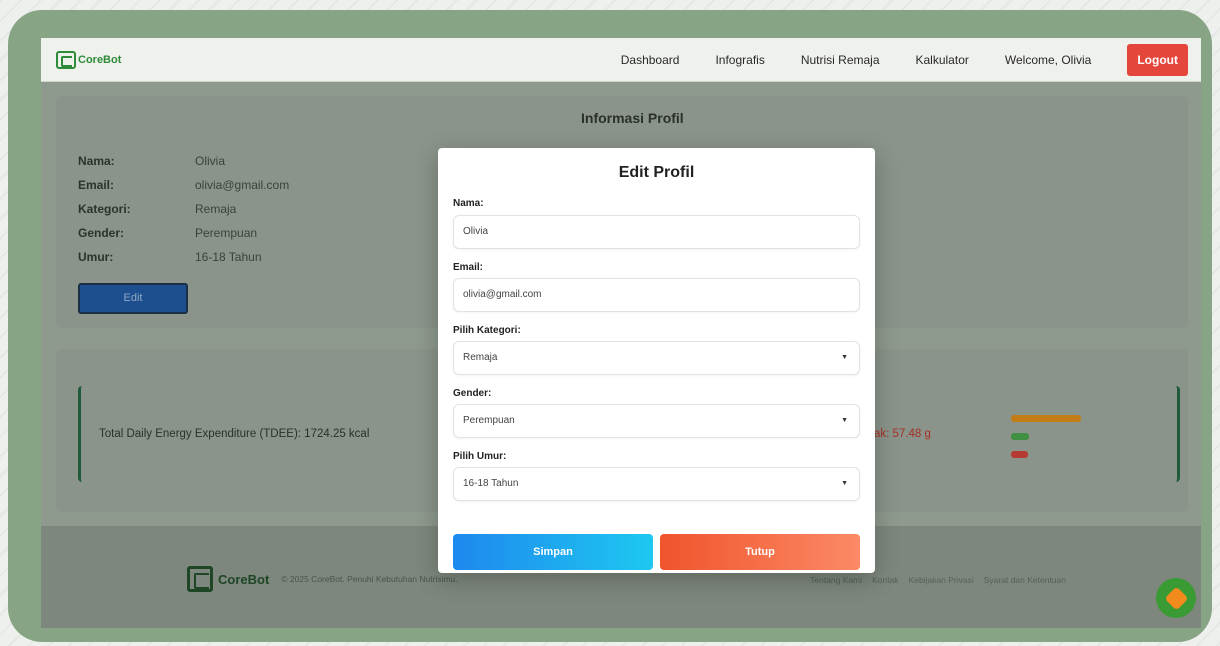  I want to click on profile-label: Gender:, so click(101, 233).